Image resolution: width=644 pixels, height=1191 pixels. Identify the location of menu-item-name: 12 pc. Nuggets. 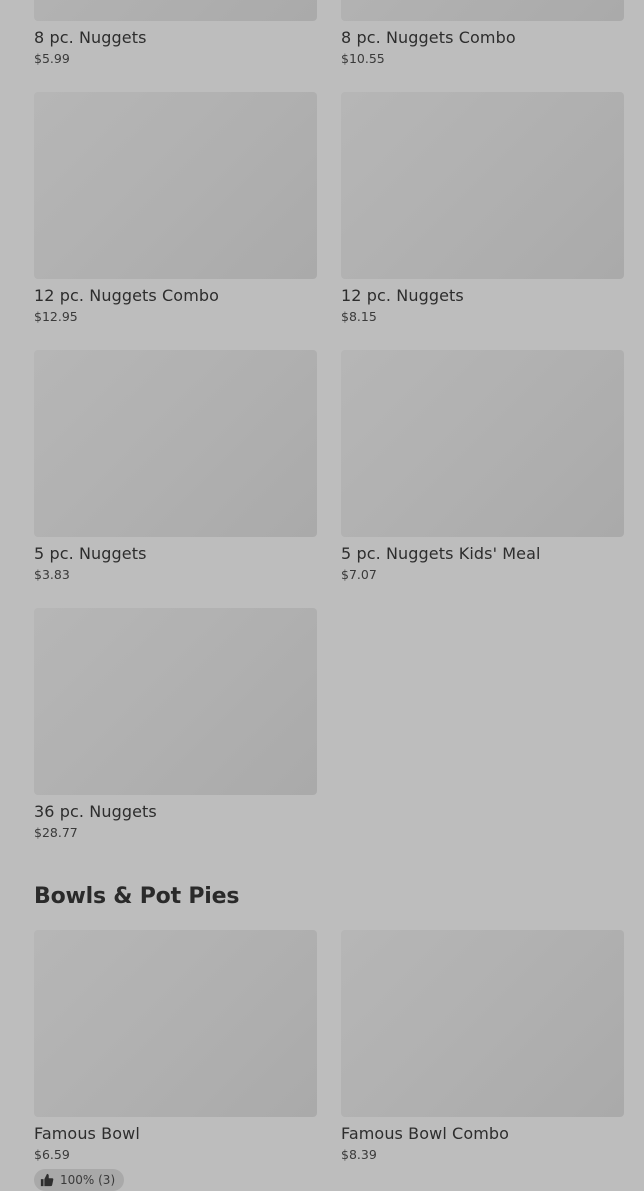
(402, 295).